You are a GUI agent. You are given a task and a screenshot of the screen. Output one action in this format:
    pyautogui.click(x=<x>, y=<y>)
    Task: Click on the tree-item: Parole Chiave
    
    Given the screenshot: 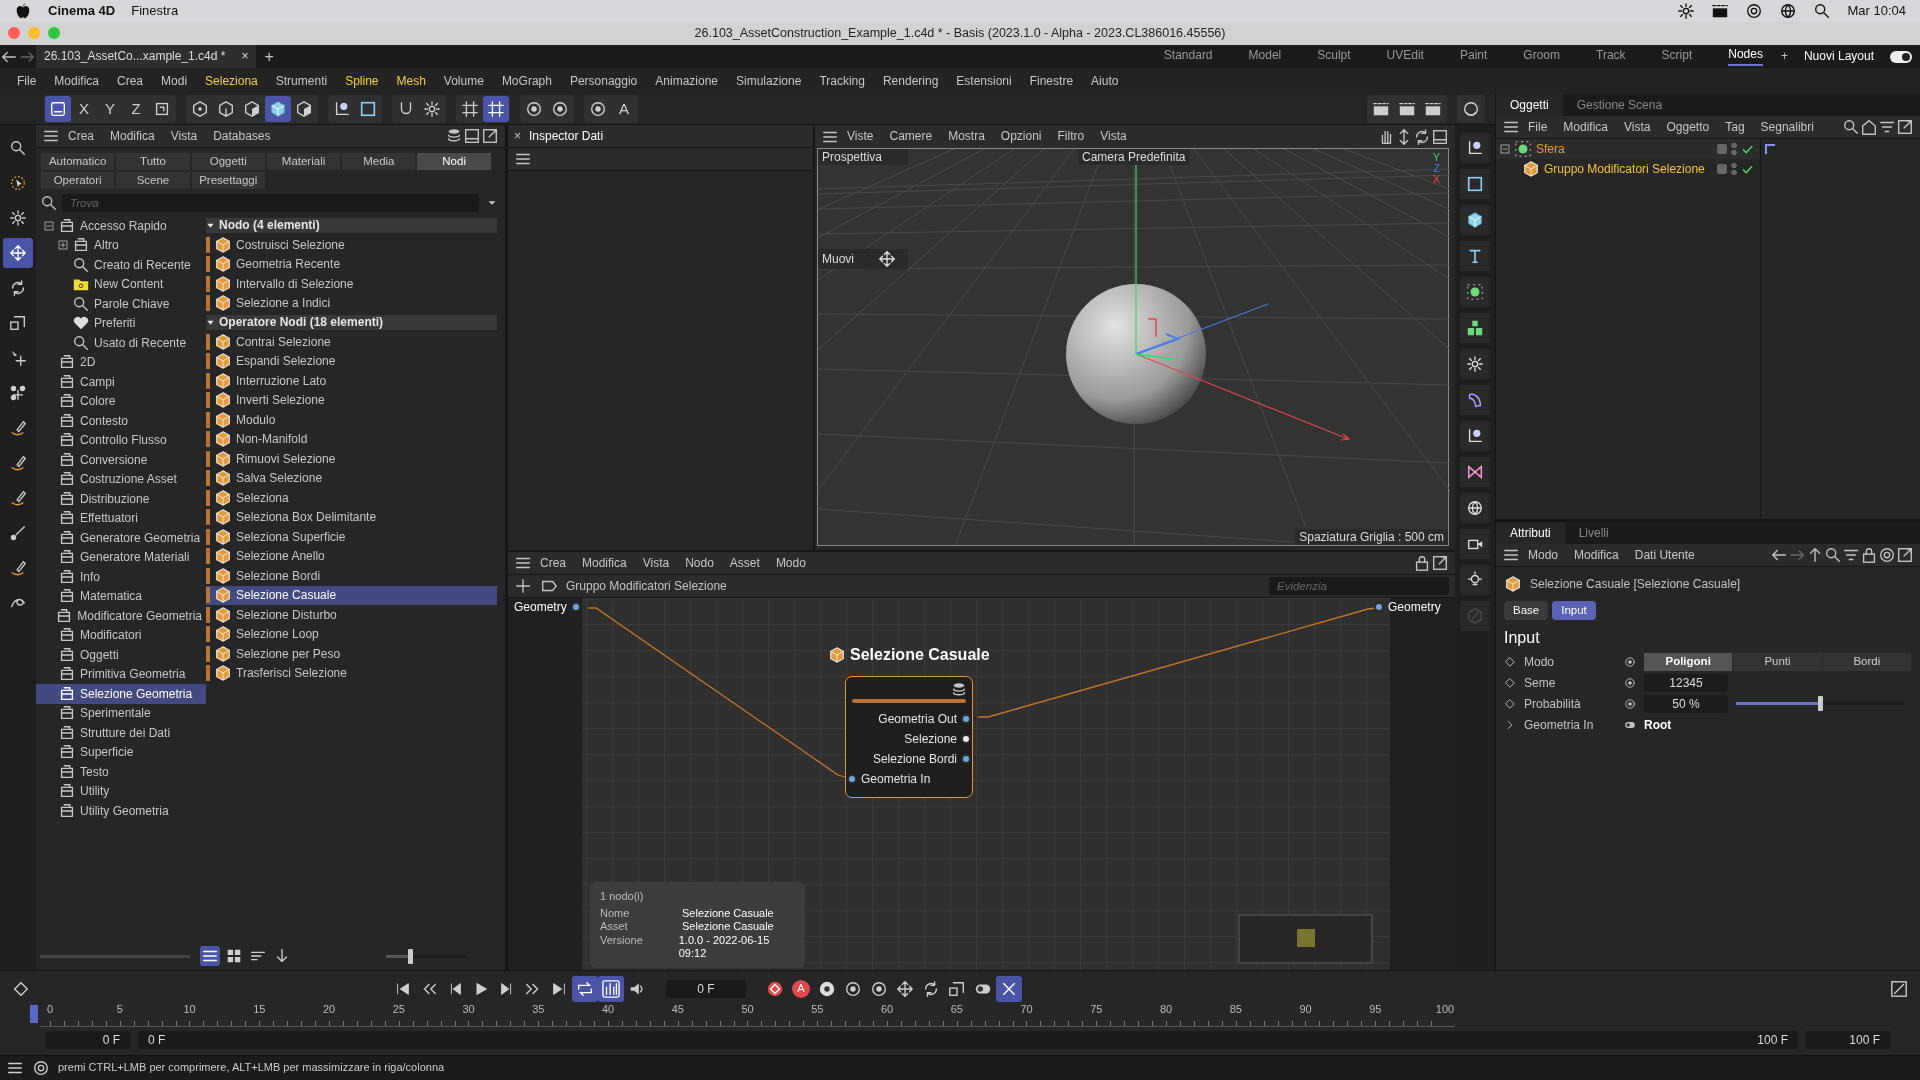 What is the action you would take?
    pyautogui.click(x=132, y=303)
    